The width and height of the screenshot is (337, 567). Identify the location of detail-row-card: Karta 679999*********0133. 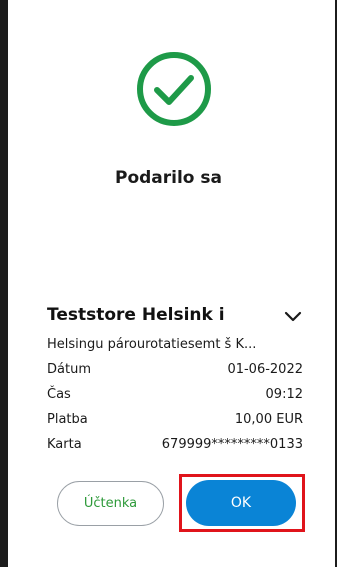
(175, 446).